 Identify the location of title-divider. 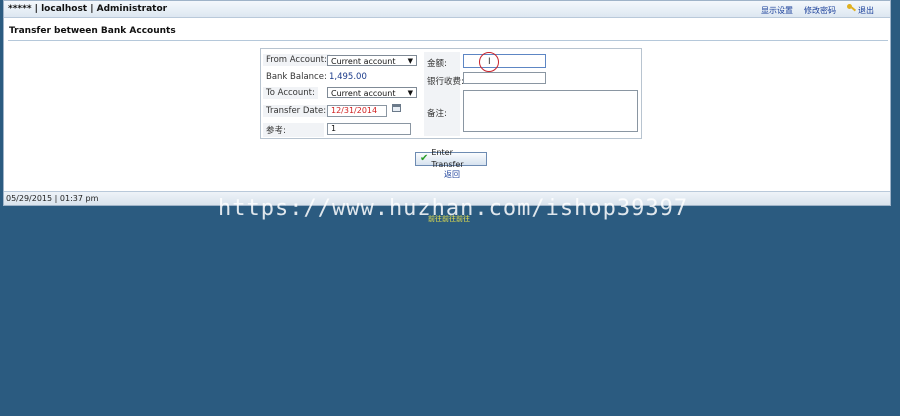
(448, 40).